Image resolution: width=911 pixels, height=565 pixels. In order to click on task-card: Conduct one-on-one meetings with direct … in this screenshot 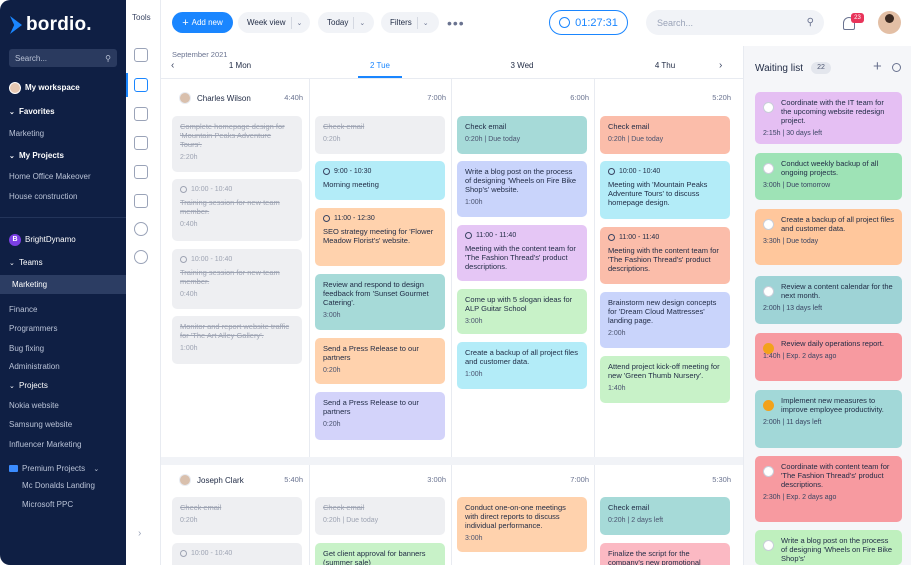, I will do `click(522, 524)`.